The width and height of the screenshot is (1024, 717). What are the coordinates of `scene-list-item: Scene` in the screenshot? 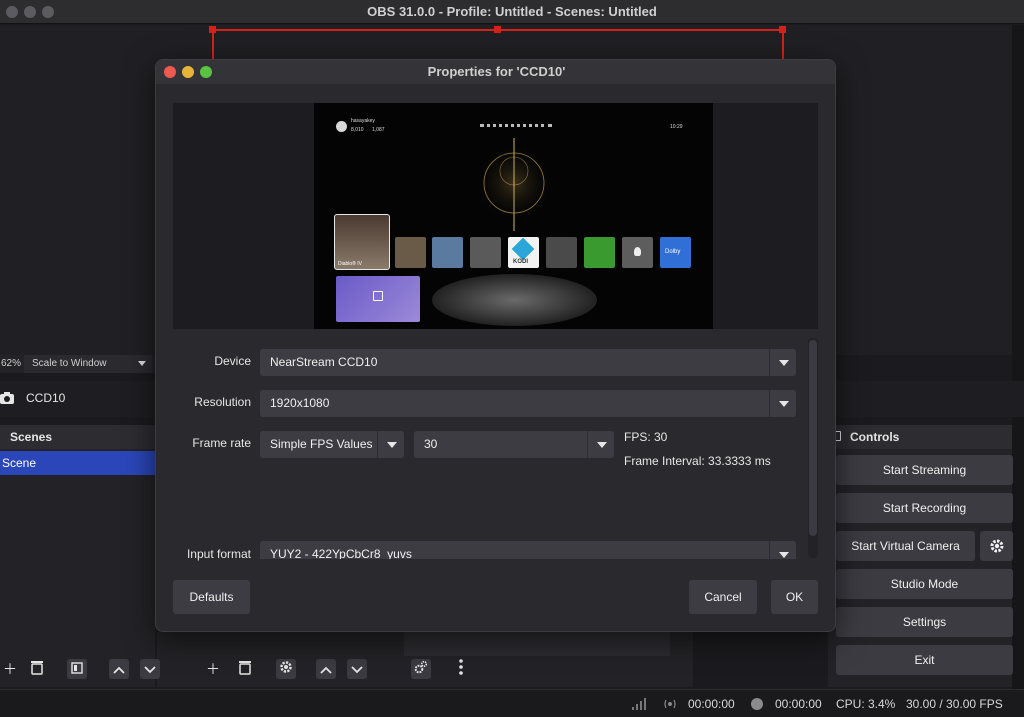 It's located at (77, 463).